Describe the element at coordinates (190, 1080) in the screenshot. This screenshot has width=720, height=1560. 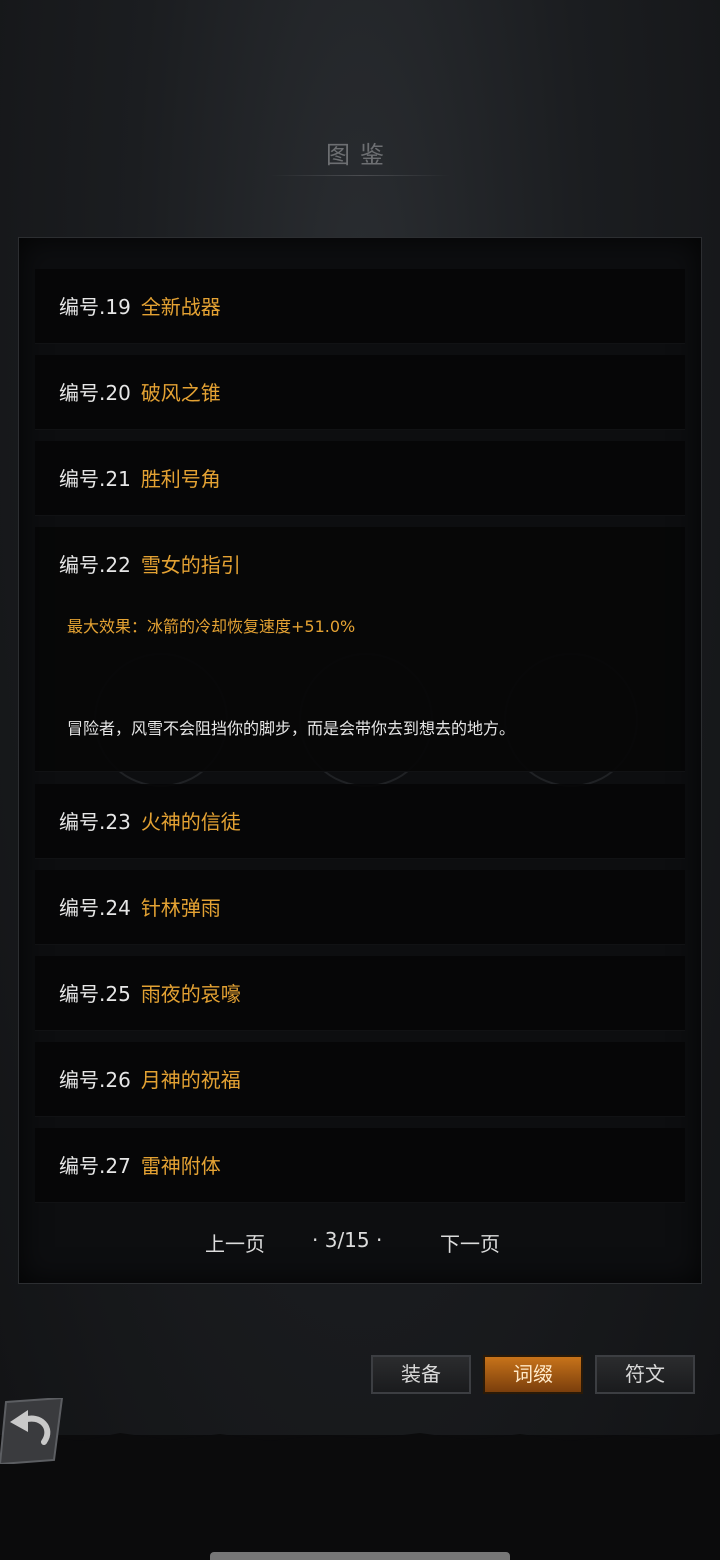
I see `entry-name: 月神的祝福` at that location.